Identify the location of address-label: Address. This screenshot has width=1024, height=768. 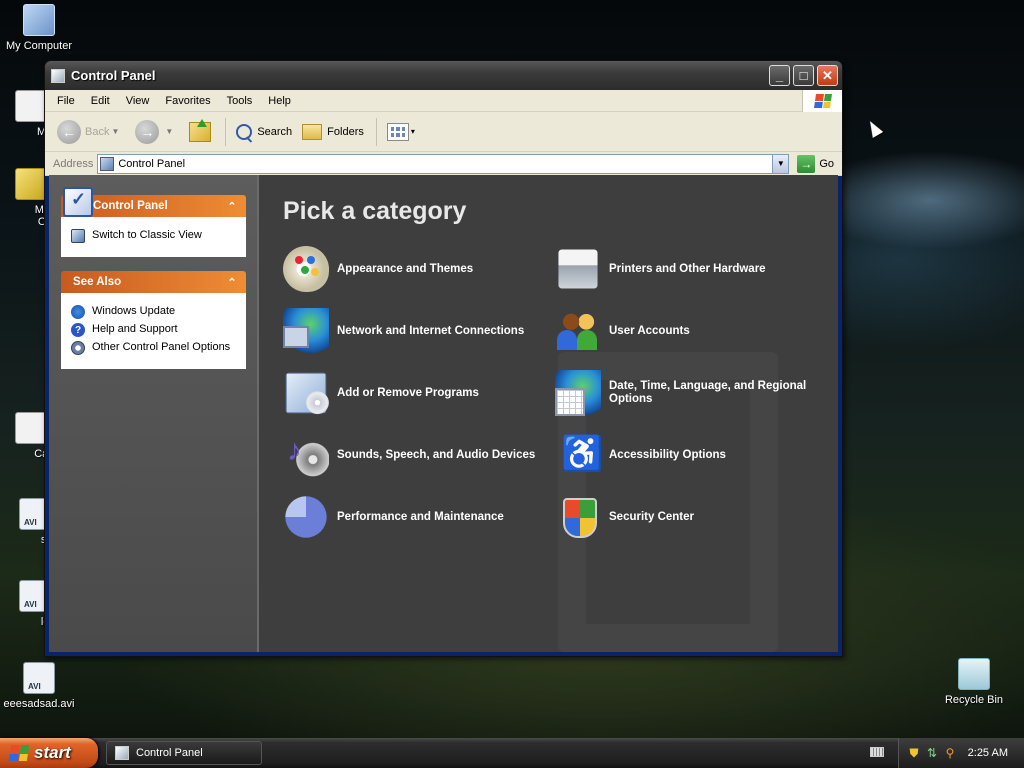
(73, 163).